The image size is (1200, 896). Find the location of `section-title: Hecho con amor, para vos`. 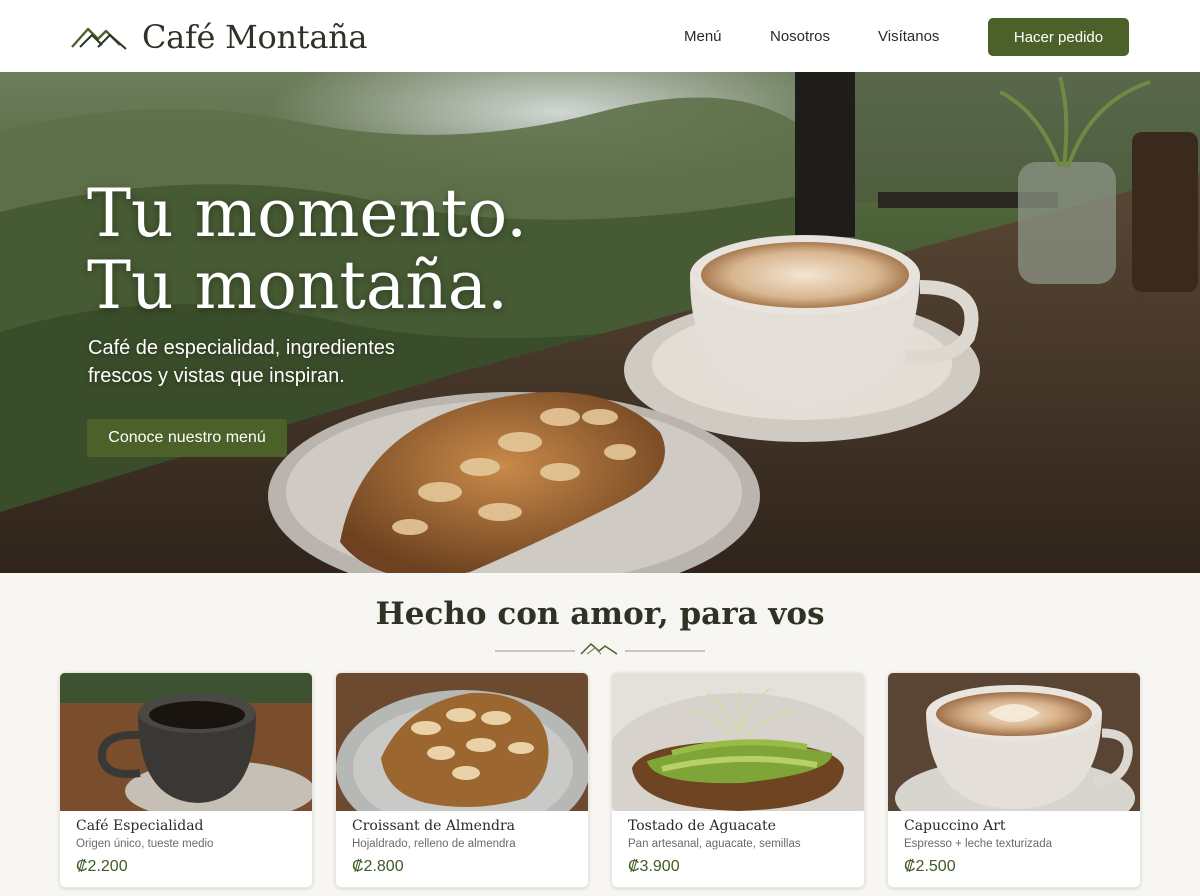

section-title: Hecho con amor, para vos is located at coordinates (600, 614).